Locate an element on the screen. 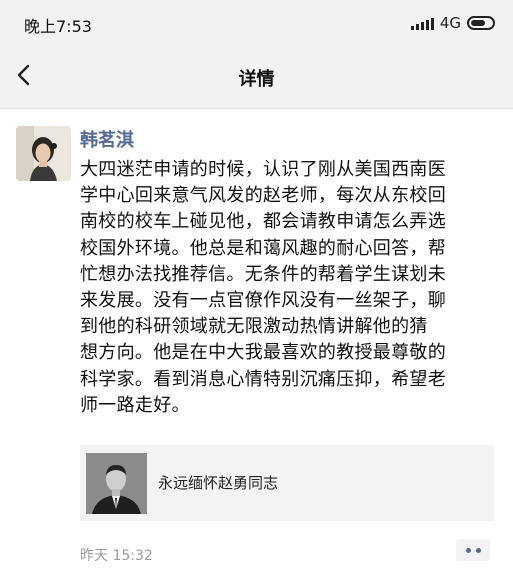 The image size is (513, 571). nav-bar: 详情 is located at coordinates (256, 77).